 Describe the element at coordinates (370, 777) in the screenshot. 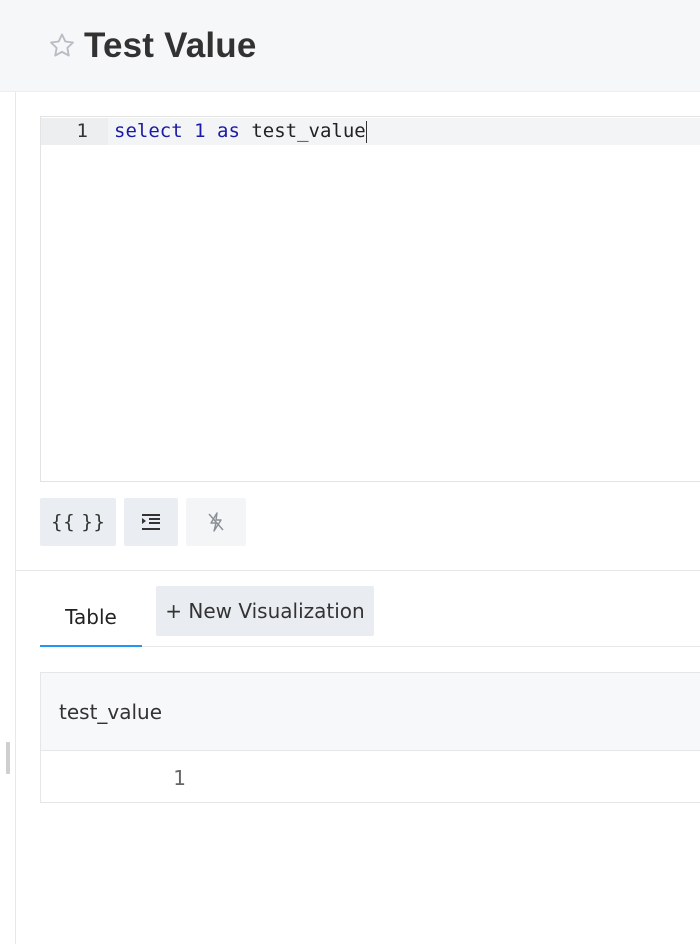

I see `table-row: 1` at that location.